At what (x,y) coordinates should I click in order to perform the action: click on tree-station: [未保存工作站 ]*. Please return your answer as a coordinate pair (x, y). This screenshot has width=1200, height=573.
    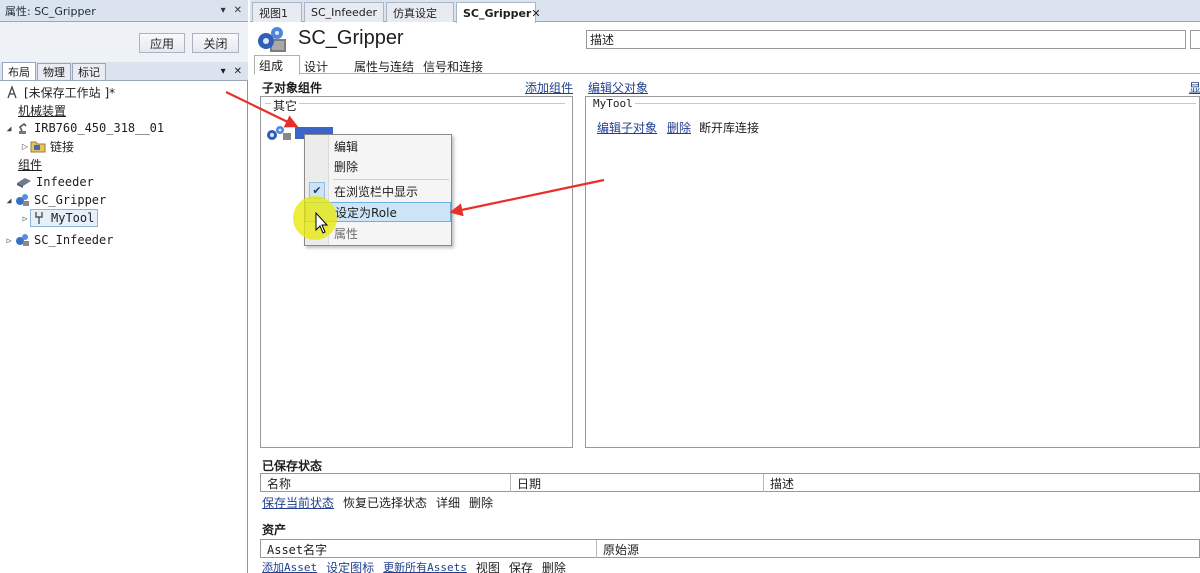
    Looking at the image, I should click on (59, 92).